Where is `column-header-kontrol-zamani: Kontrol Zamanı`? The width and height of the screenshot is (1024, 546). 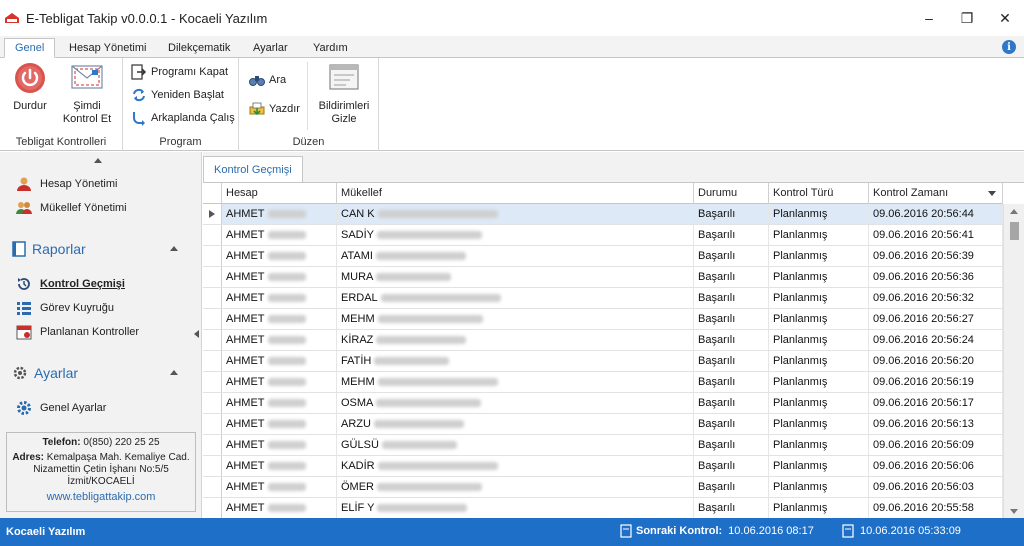
column-header-kontrol-zamani: Kontrol Zamanı is located at coordinates (936, 193).